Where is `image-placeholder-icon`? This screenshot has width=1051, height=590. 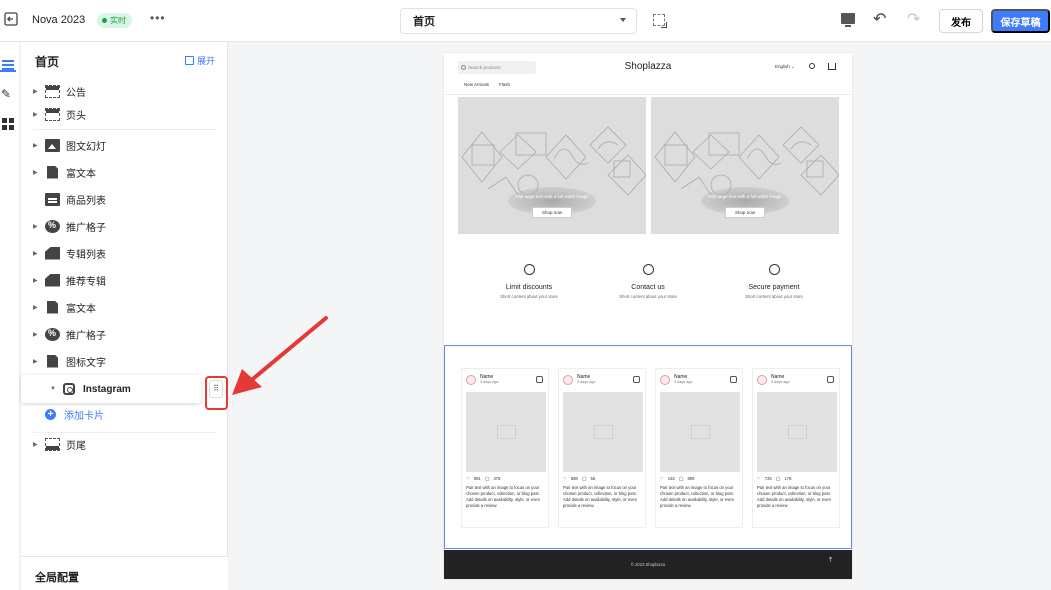
image-placeholder-icon is located at coordinates (700, 432).